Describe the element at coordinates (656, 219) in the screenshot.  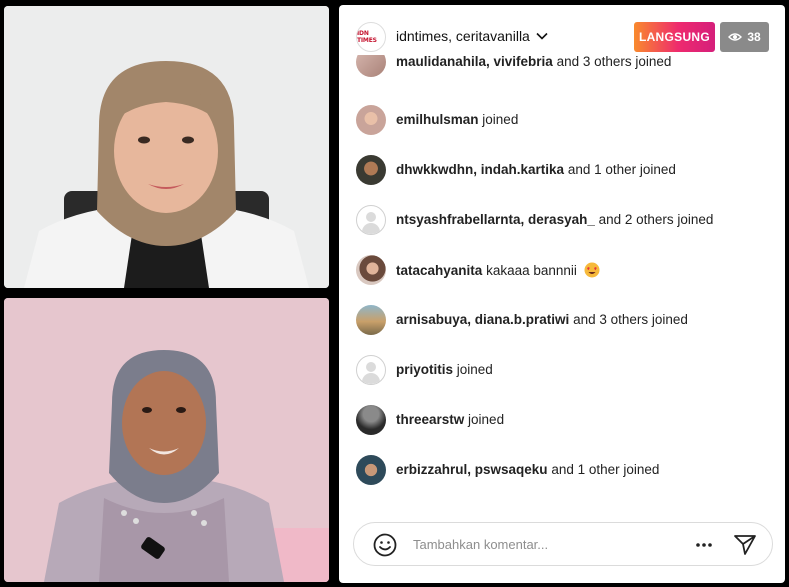
I see `comment-text: and 2 others joined` at that location.